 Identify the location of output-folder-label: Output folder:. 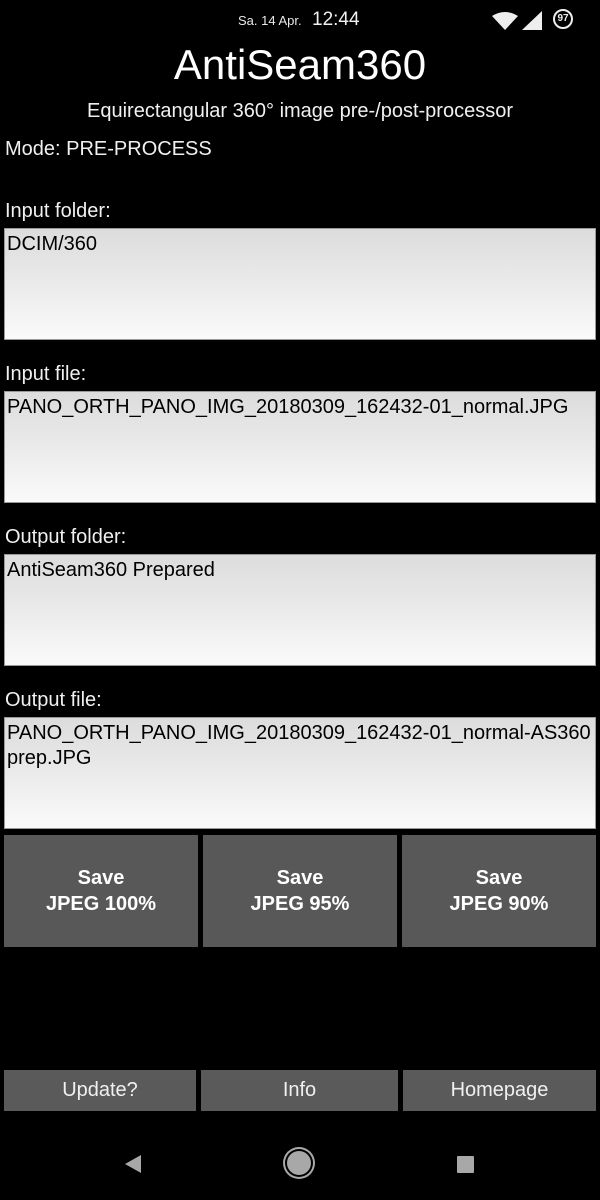
(66, 537).